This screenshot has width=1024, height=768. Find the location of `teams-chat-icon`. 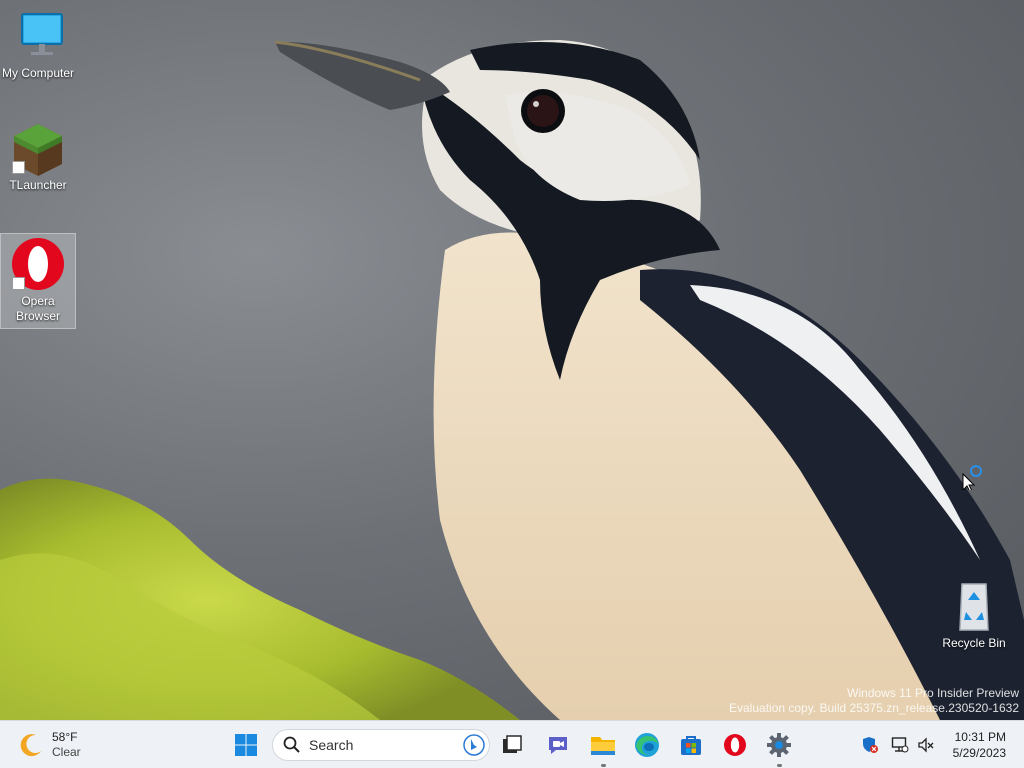

teams-chat-icon is located at coordinates (558, 745).